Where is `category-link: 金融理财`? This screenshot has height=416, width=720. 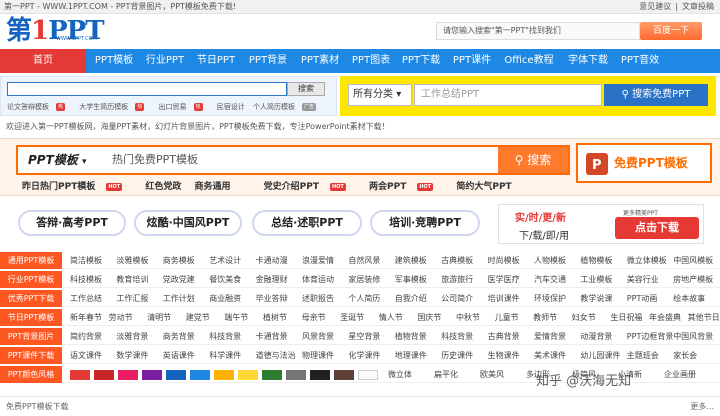 category-link: 金融理财 is located at coordinates (272, 279).